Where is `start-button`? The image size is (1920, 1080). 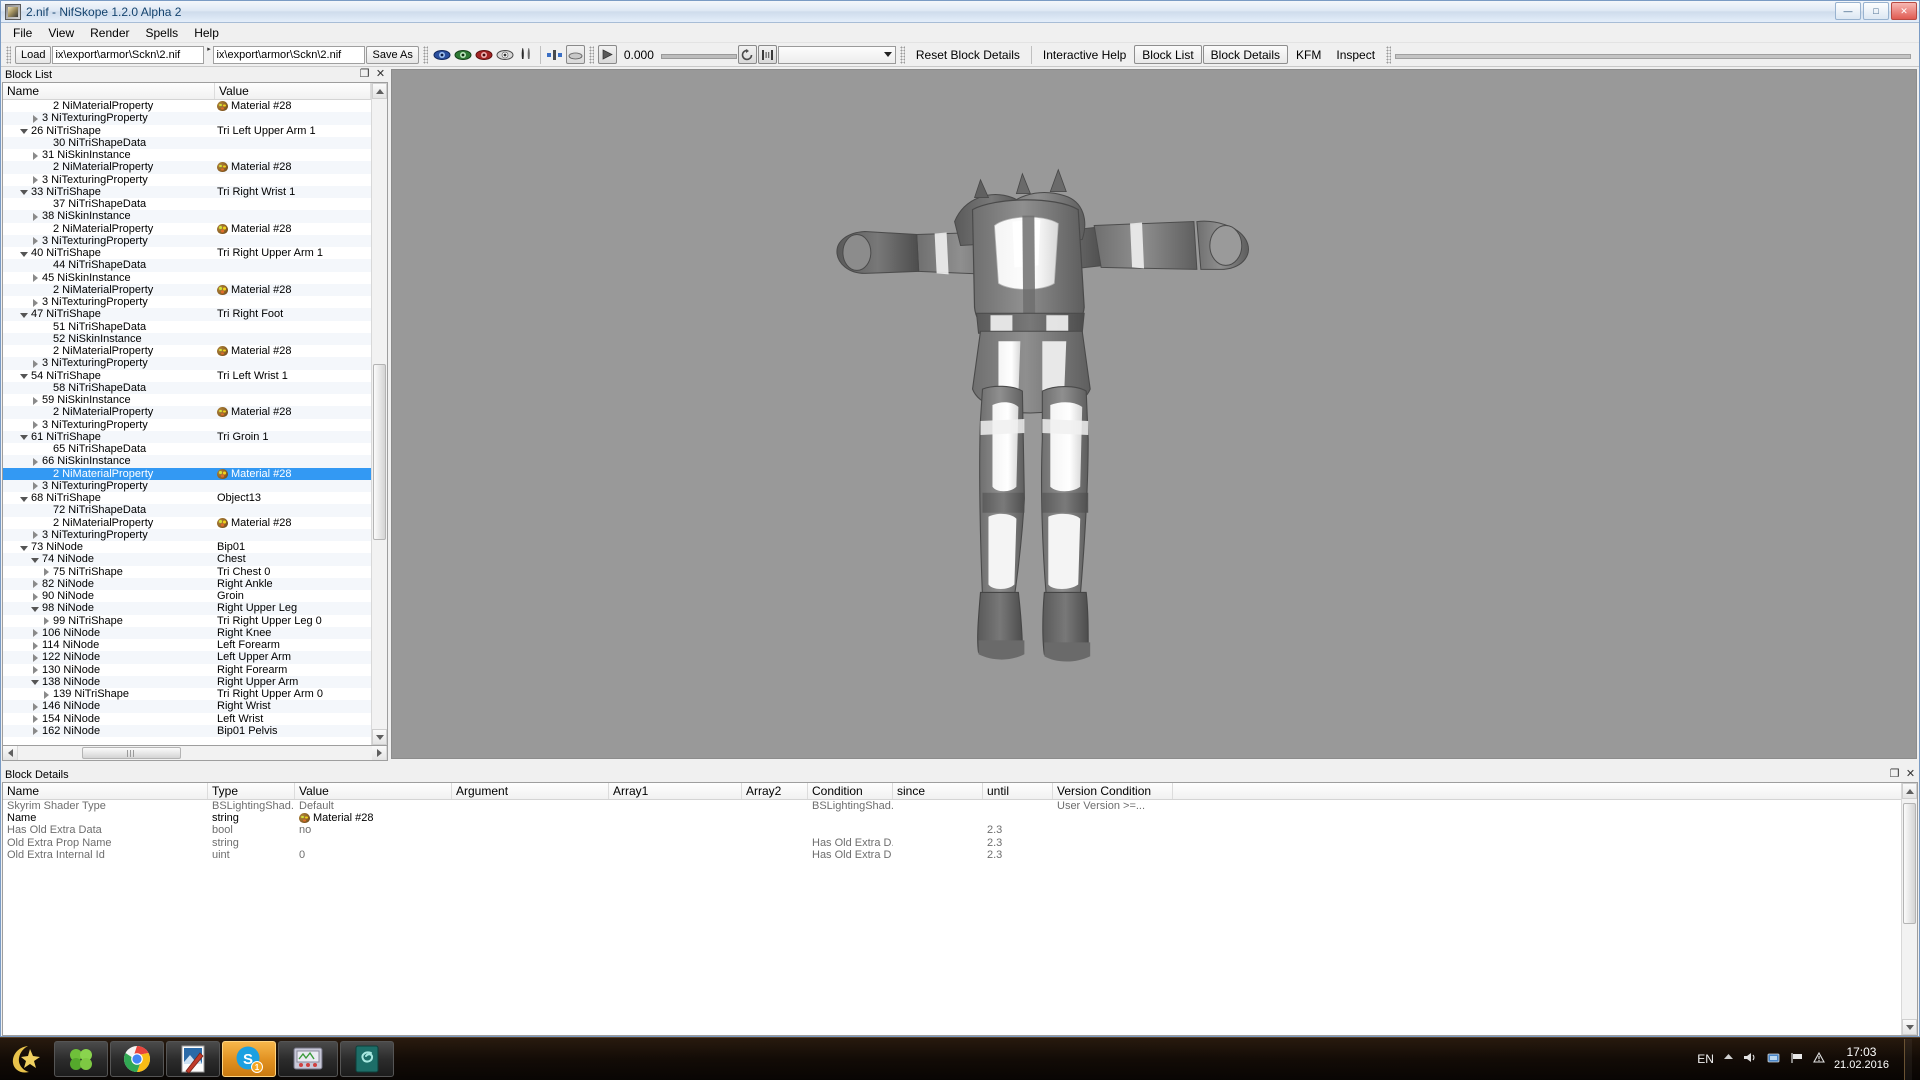 start-button is located at coordinates (25, 1059).